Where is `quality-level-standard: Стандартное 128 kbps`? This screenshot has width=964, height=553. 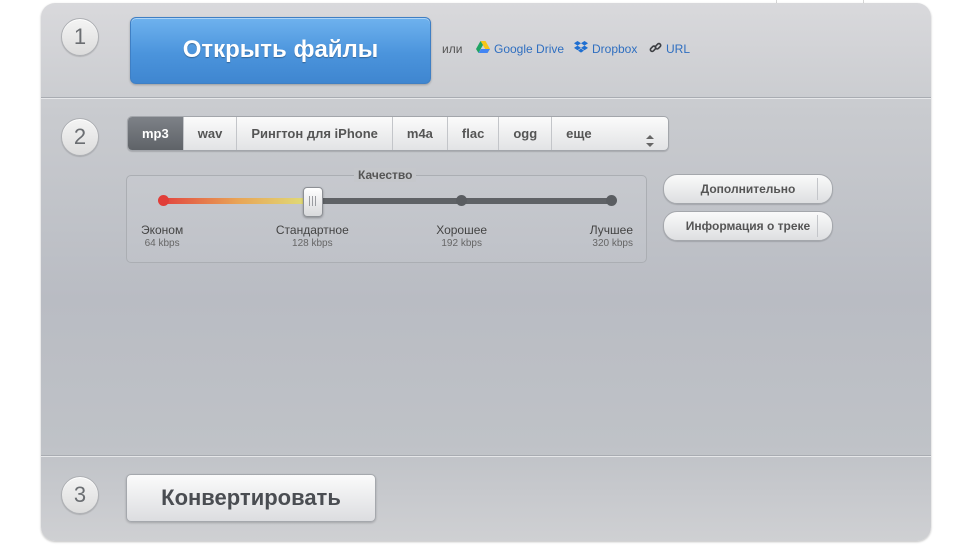
quality-level-standard: Стандартное 128 kbps is located at coordinates (312, 236).